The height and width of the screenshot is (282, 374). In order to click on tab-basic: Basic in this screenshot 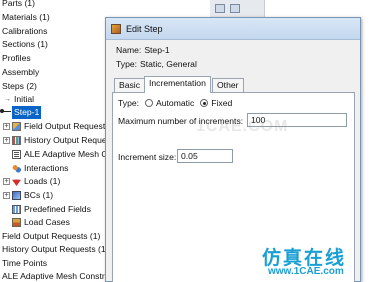, I will do `click(130, 85)`.